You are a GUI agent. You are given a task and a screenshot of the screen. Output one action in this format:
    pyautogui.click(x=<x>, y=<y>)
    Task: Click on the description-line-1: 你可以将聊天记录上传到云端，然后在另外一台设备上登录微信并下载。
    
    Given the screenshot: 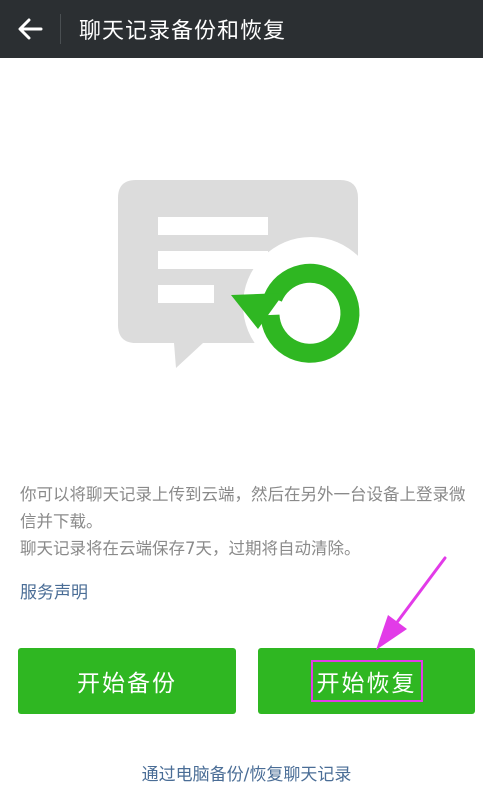 What is the action you would take?
    pyautogui.click(x=243, y=508)
    